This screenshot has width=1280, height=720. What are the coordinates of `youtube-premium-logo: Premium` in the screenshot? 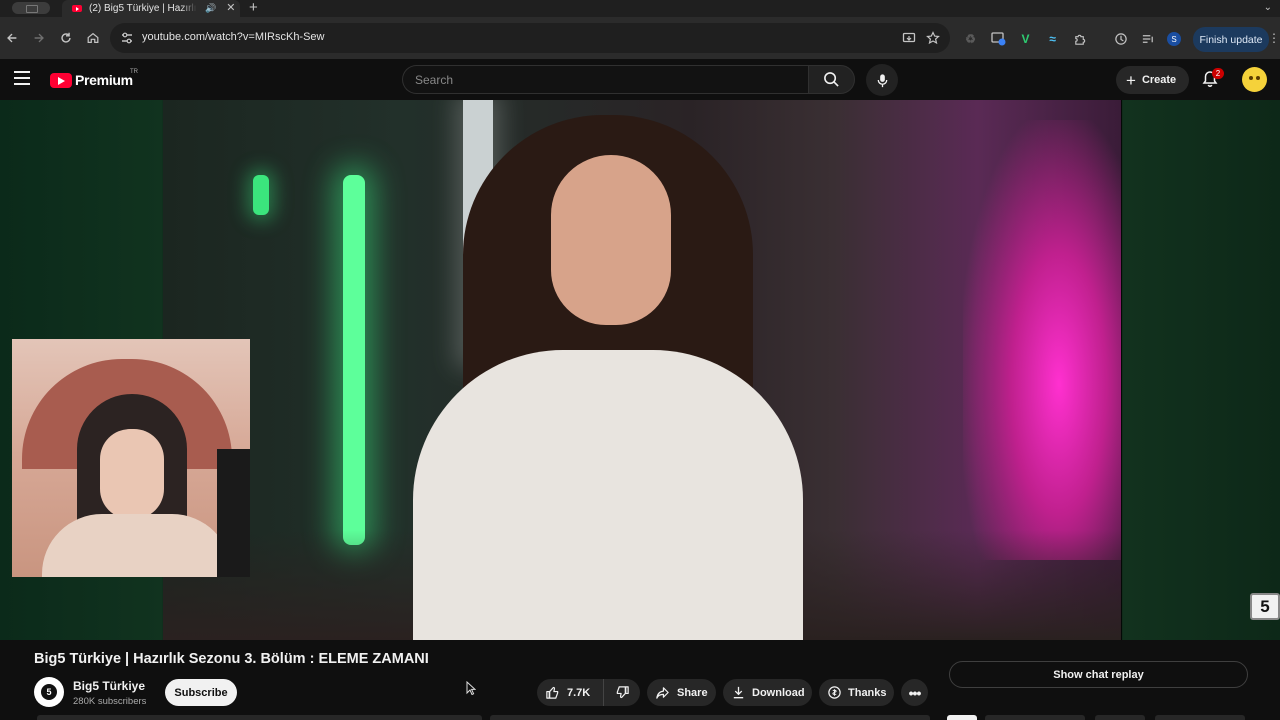 It's located at (91, 80).